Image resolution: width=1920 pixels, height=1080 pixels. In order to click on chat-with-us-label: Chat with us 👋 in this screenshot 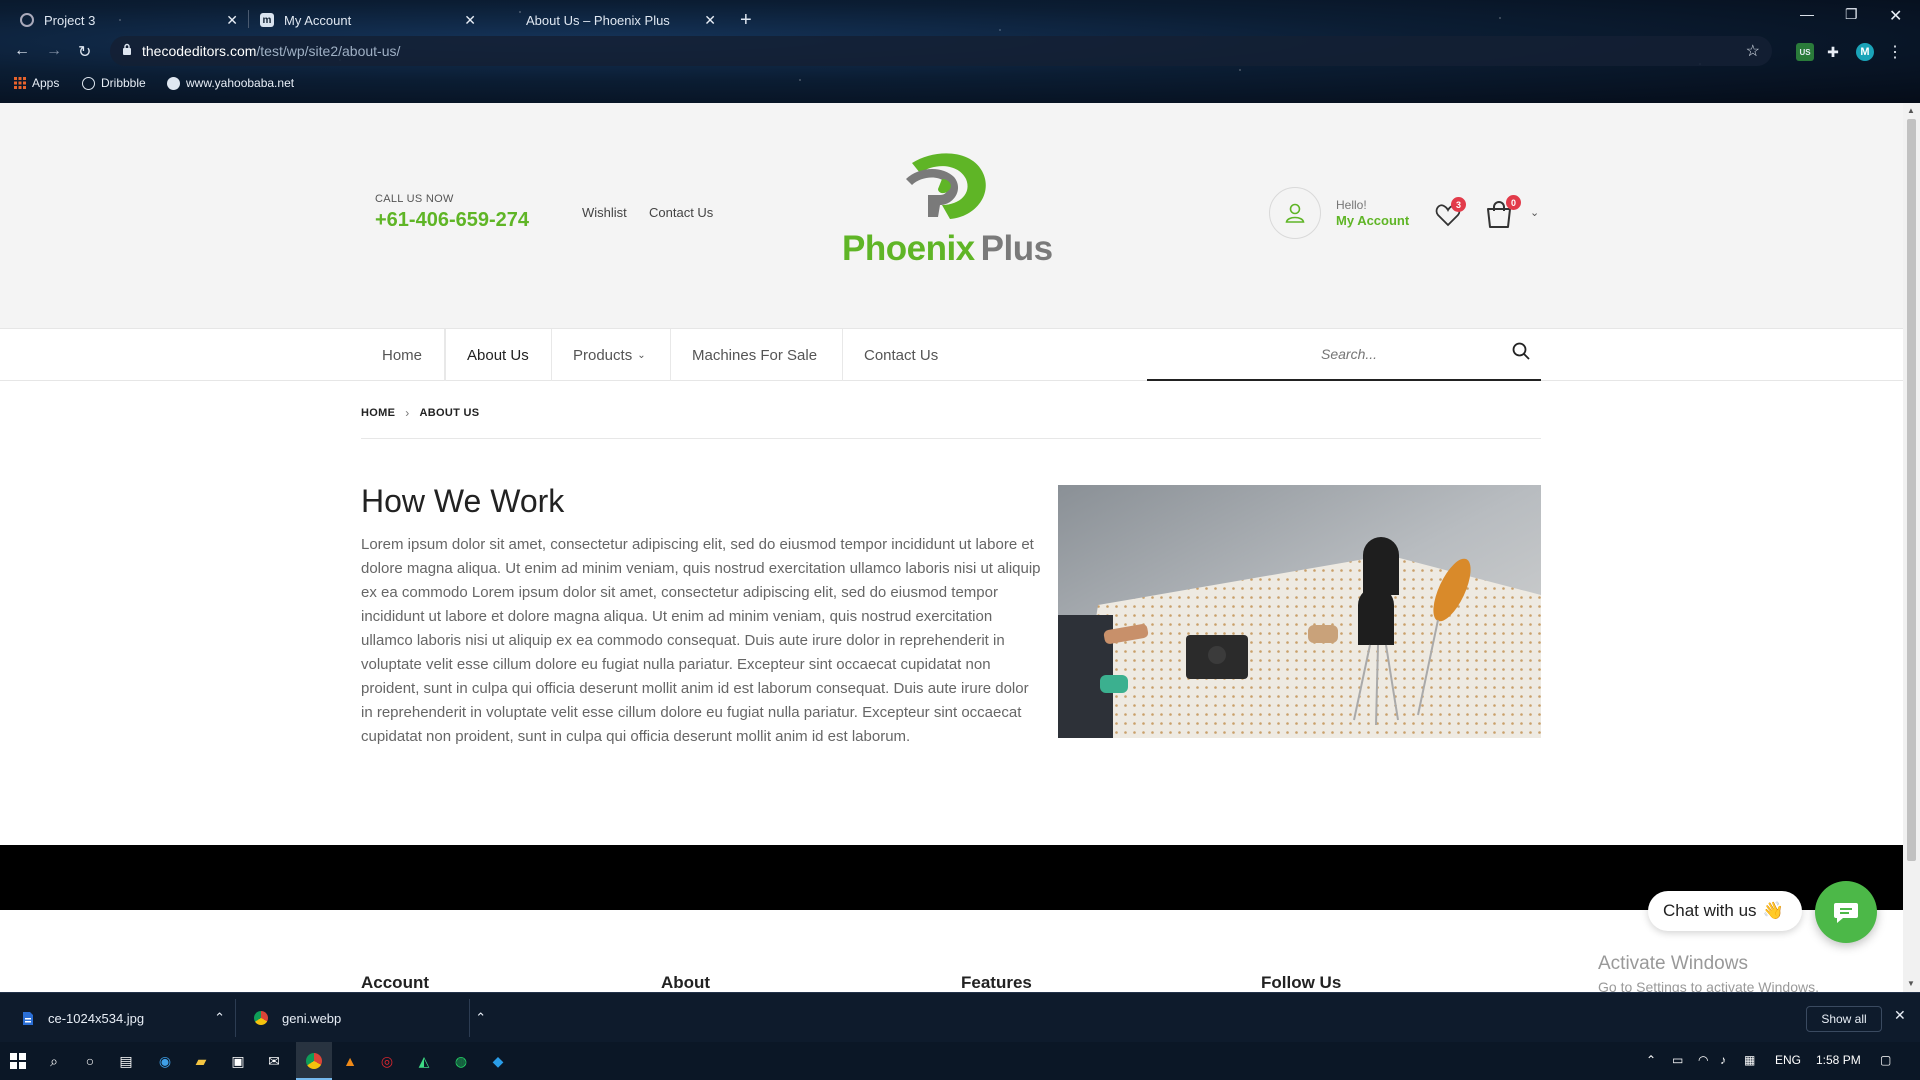, I will do `click(1725, 911)`.